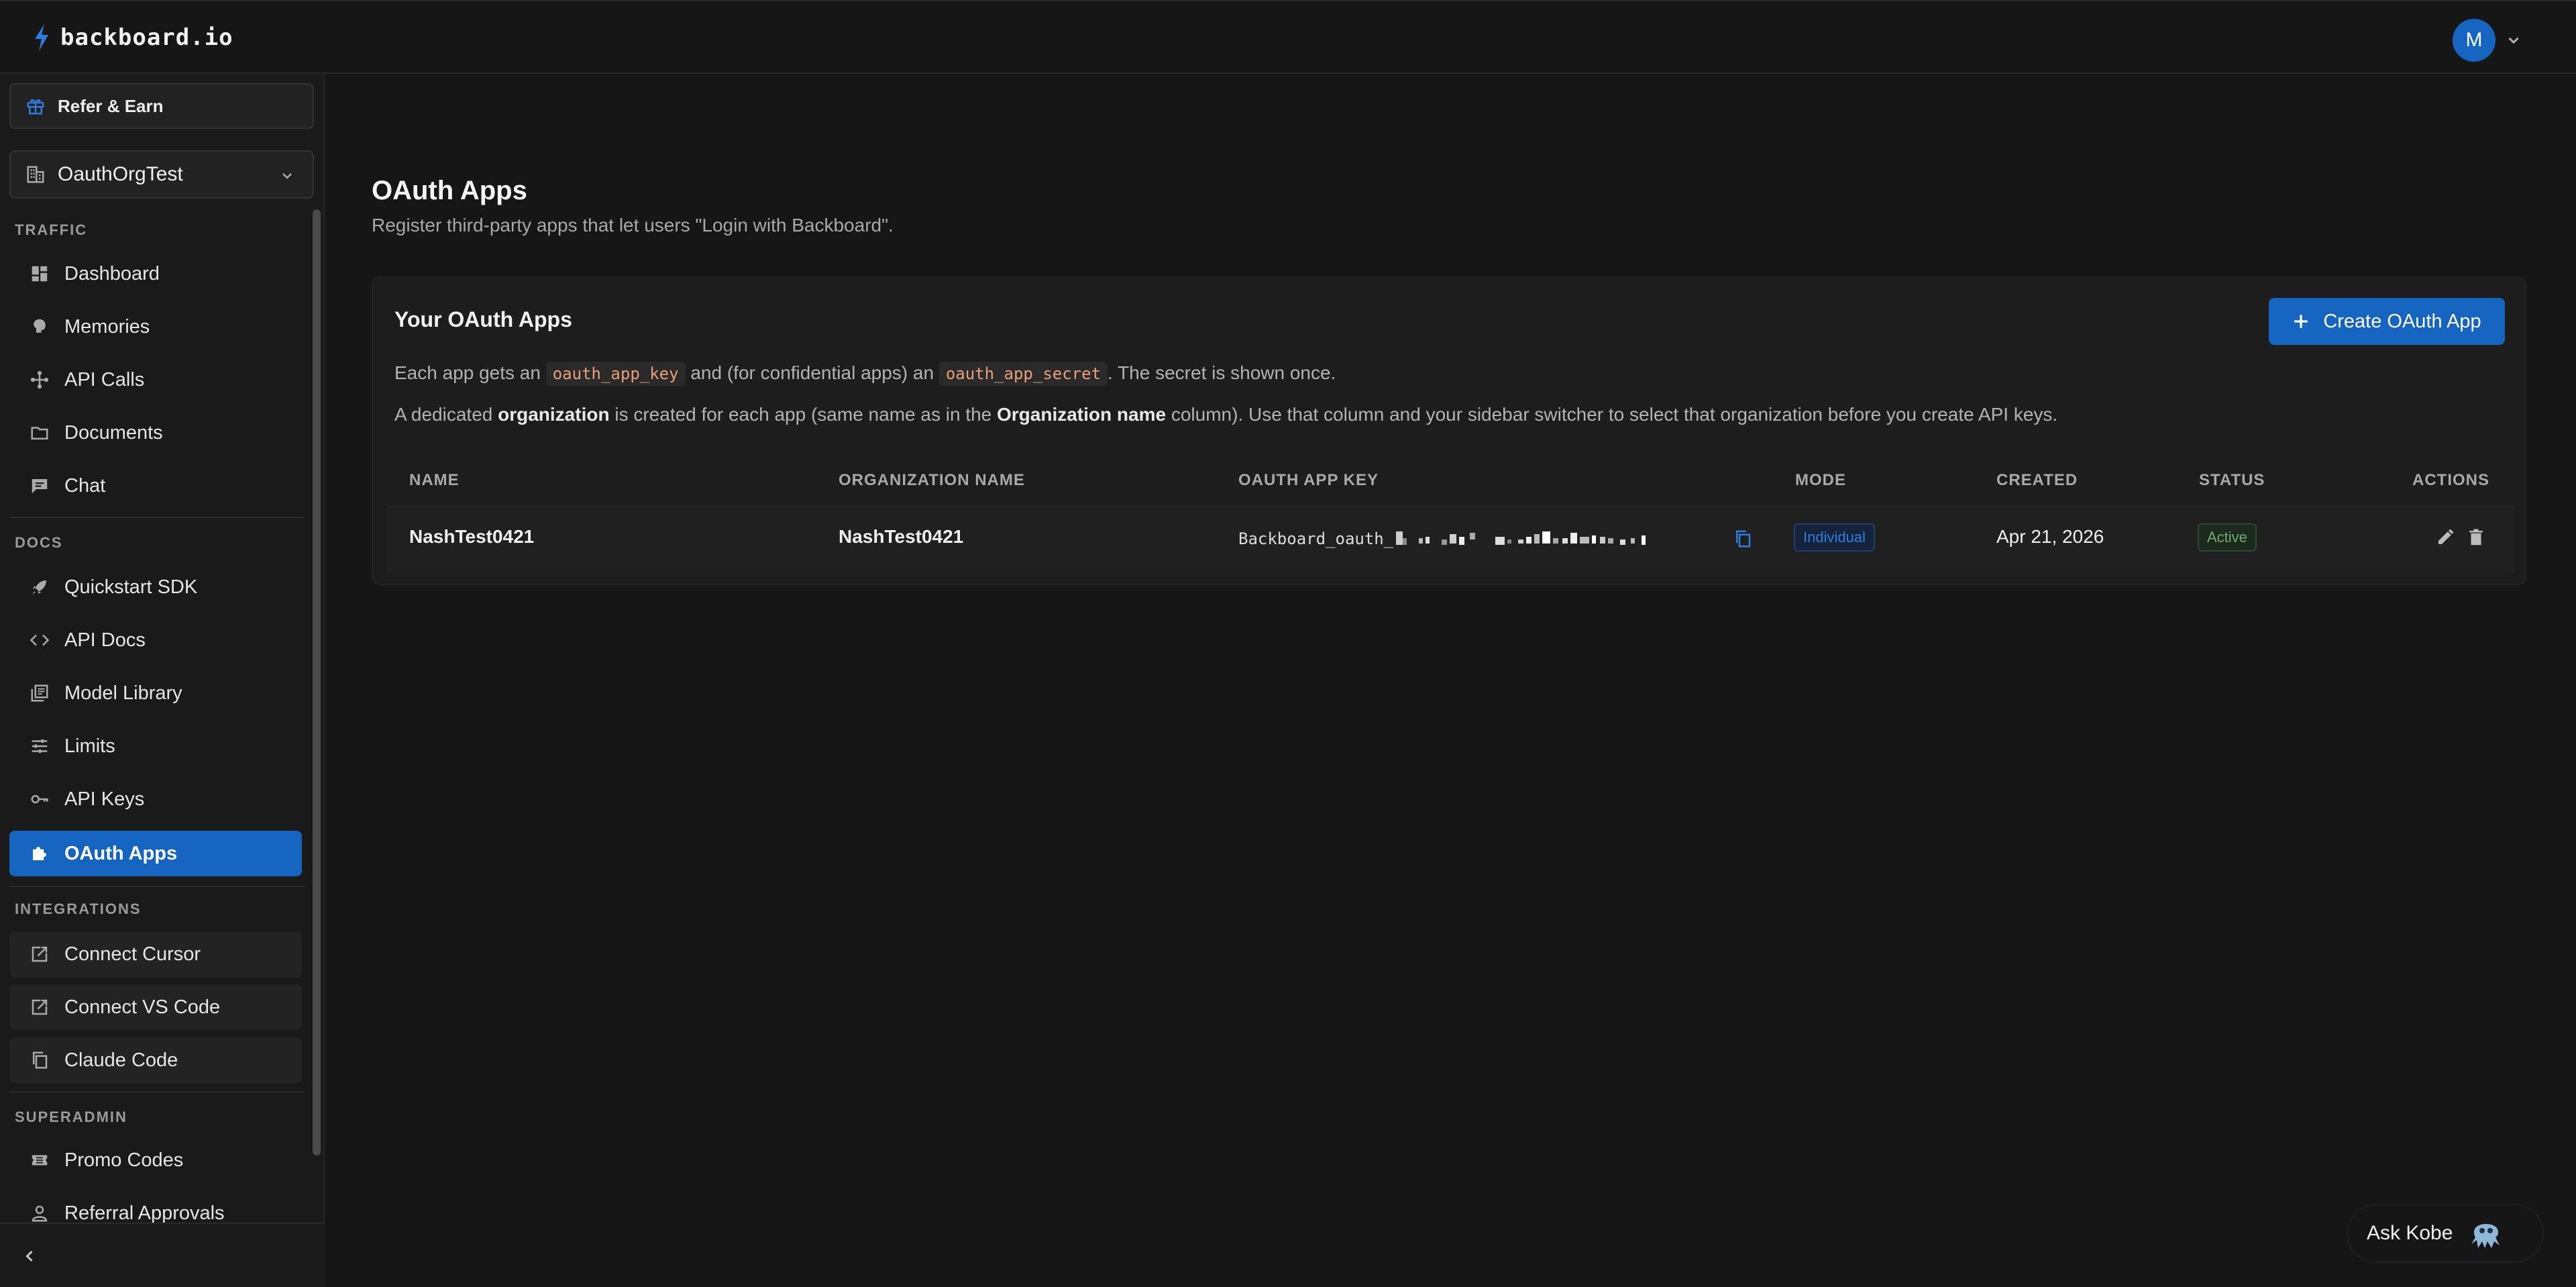 This screenshot has width=2576, height=1287. Describe the element at coordinates (1023, 374) in the screenshot. I see `code-oauth-app-secret: oauth_app_secret` at that location.